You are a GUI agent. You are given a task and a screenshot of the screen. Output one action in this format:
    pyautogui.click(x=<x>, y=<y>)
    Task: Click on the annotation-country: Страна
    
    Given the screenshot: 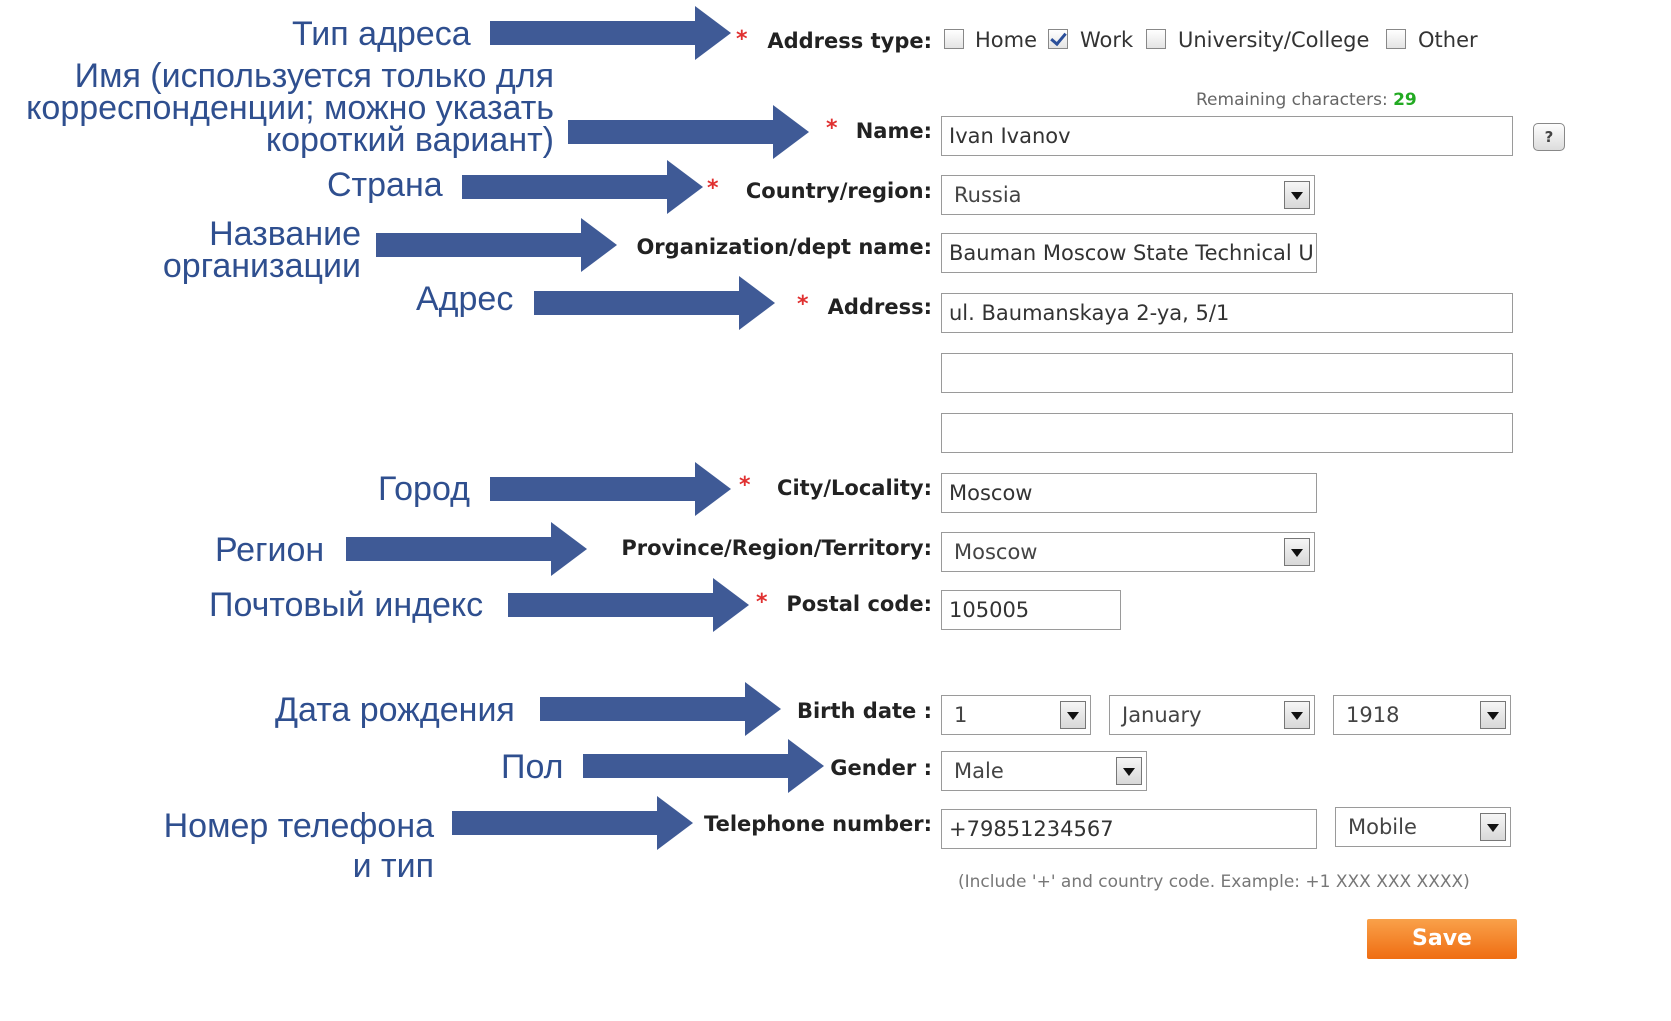 What is the action you would take?
    pyautogui.click(x=385, y=185)
    